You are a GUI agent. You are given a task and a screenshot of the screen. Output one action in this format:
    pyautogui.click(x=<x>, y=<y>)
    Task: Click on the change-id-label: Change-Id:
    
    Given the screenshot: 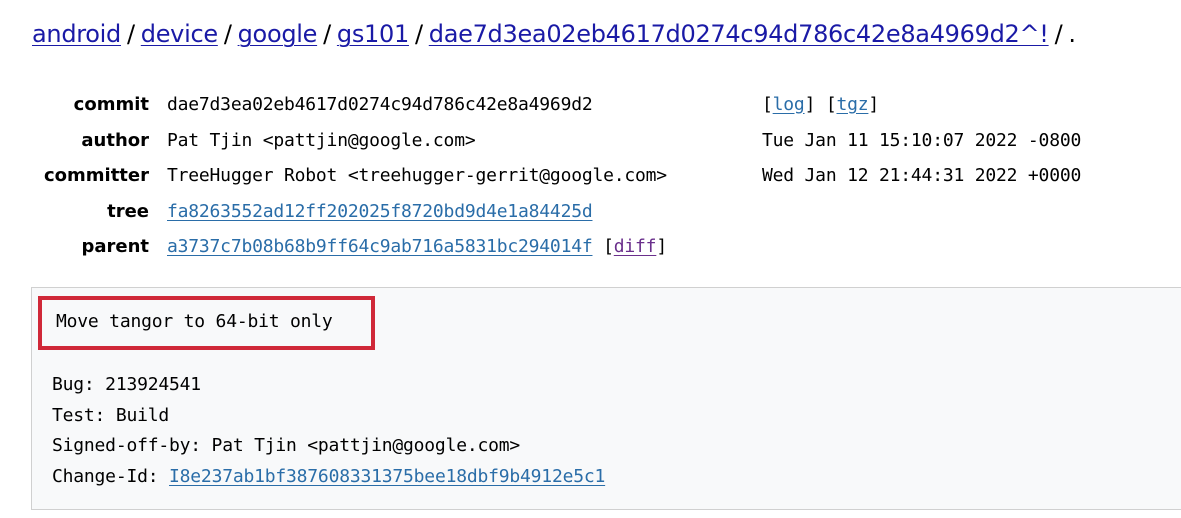 What is the action you would take?
    pyautogui.click(x=111, y=476)
    